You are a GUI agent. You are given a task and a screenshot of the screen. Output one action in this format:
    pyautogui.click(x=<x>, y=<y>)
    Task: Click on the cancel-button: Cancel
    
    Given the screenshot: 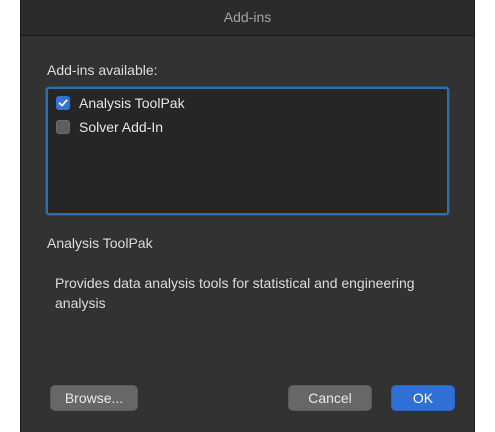 What is the action you would take?
    pyautogui.click(x=330, y=398)
    